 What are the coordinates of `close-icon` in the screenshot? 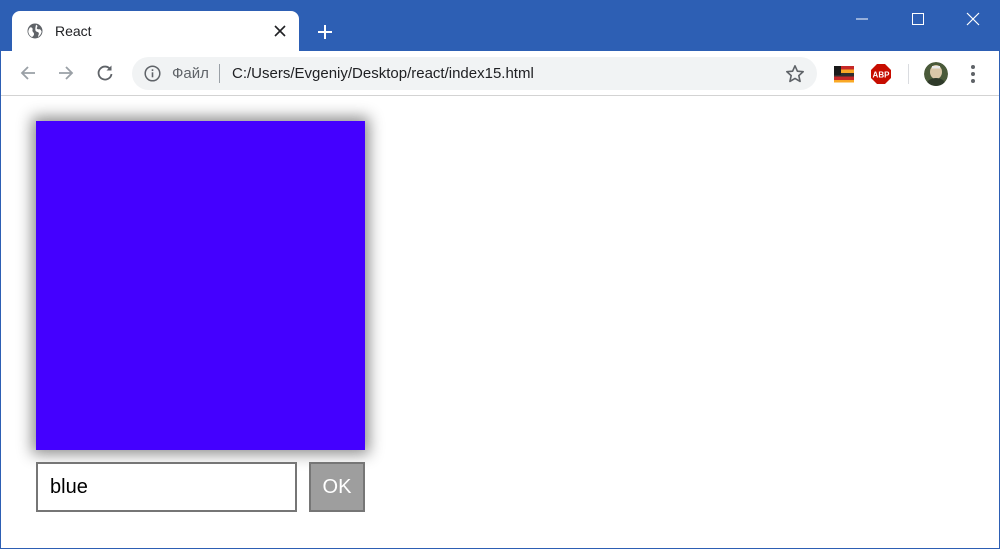 It's located at (973, 19).